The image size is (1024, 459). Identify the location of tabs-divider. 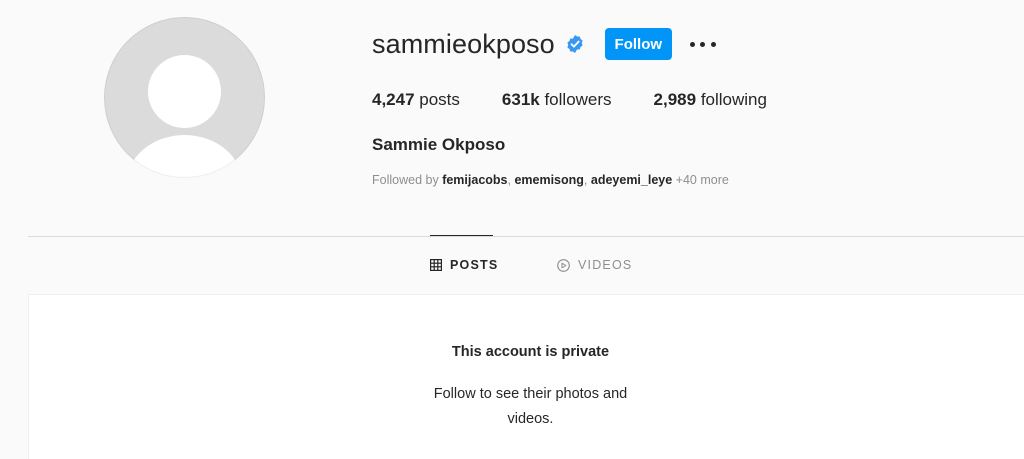
(526, 236).